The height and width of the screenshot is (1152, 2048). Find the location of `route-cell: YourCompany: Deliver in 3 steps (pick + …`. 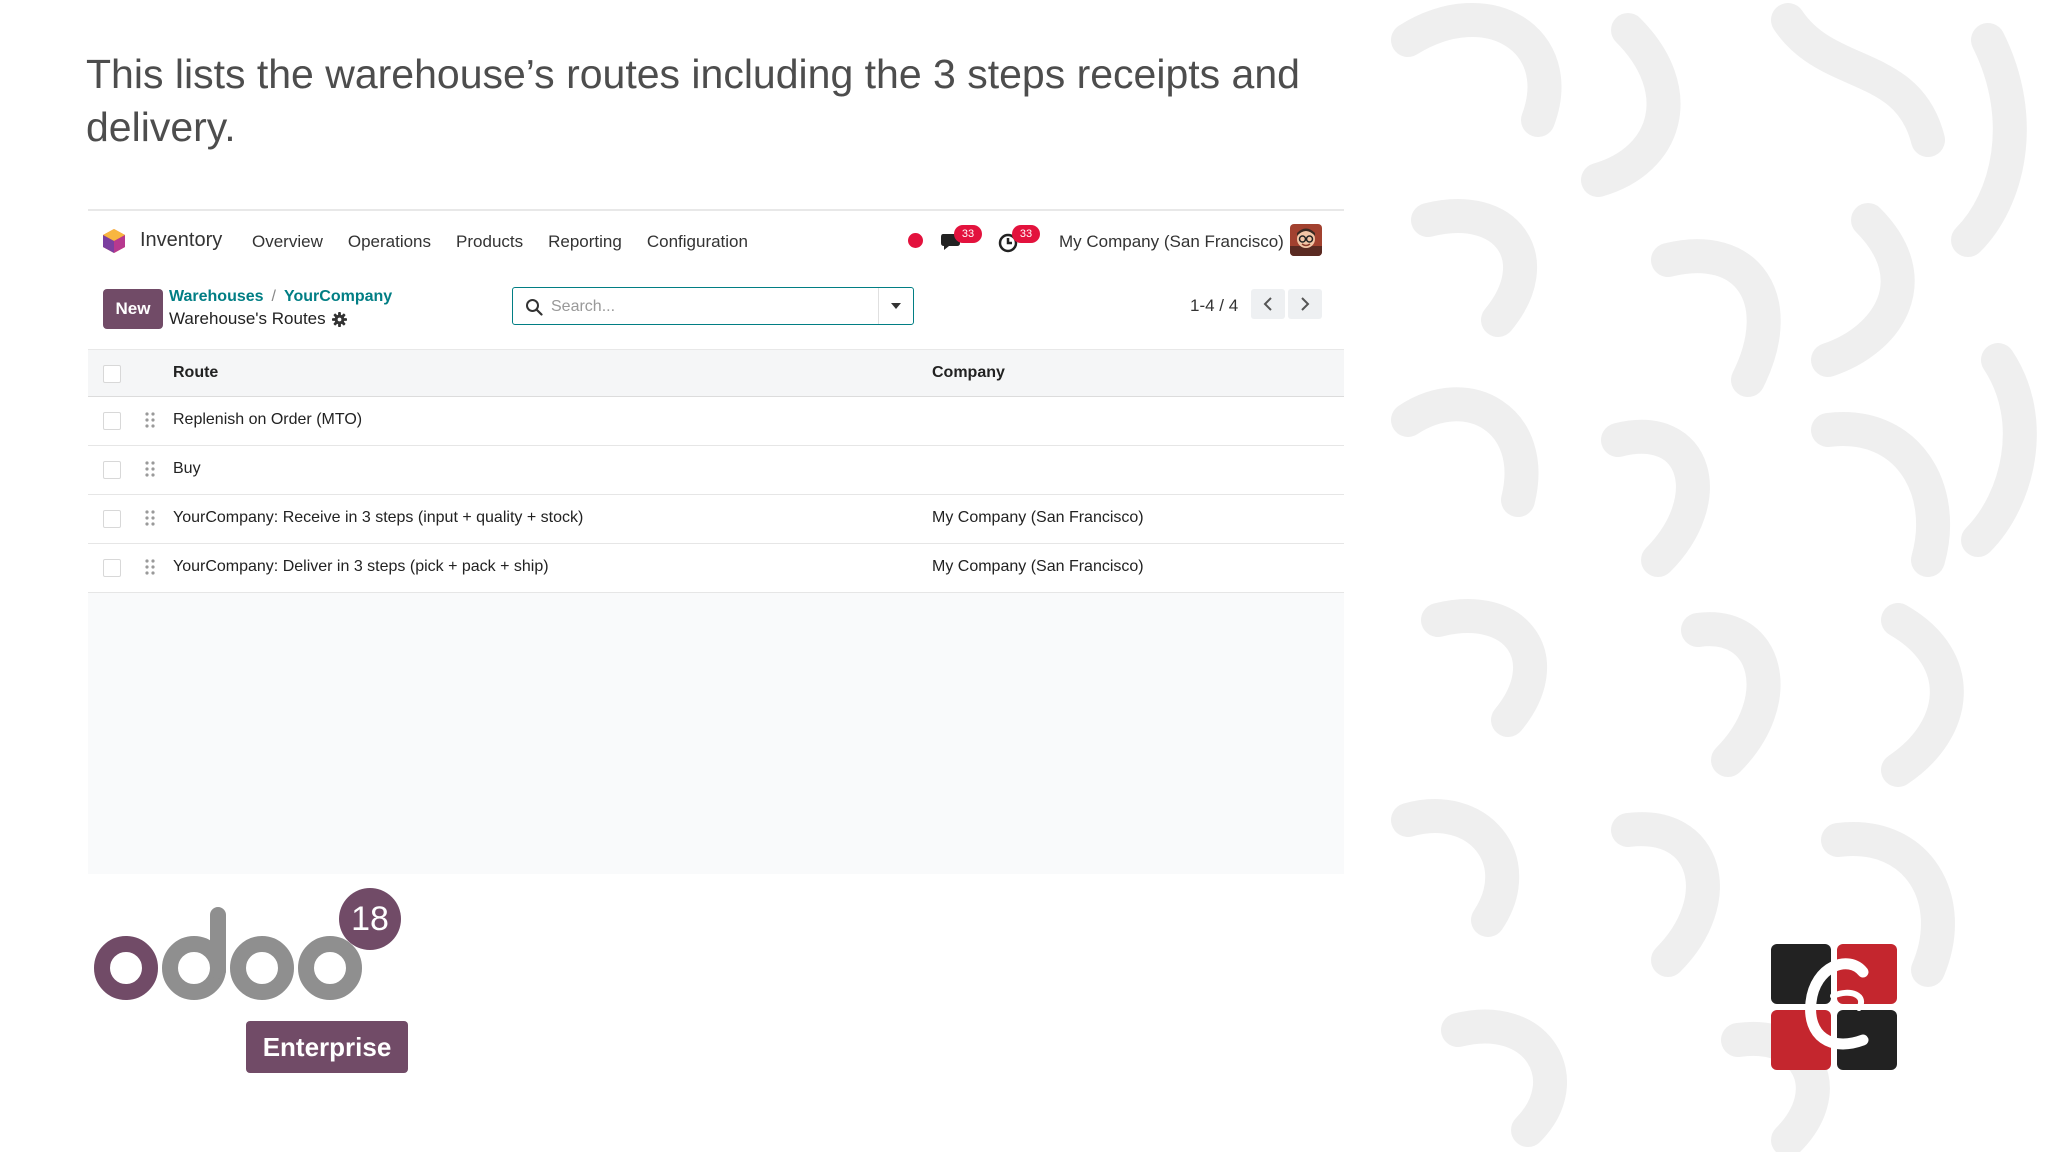

route-cell: YourCompany: Deliver in 3 steps (pick + … is located at coordinates (361, 566).